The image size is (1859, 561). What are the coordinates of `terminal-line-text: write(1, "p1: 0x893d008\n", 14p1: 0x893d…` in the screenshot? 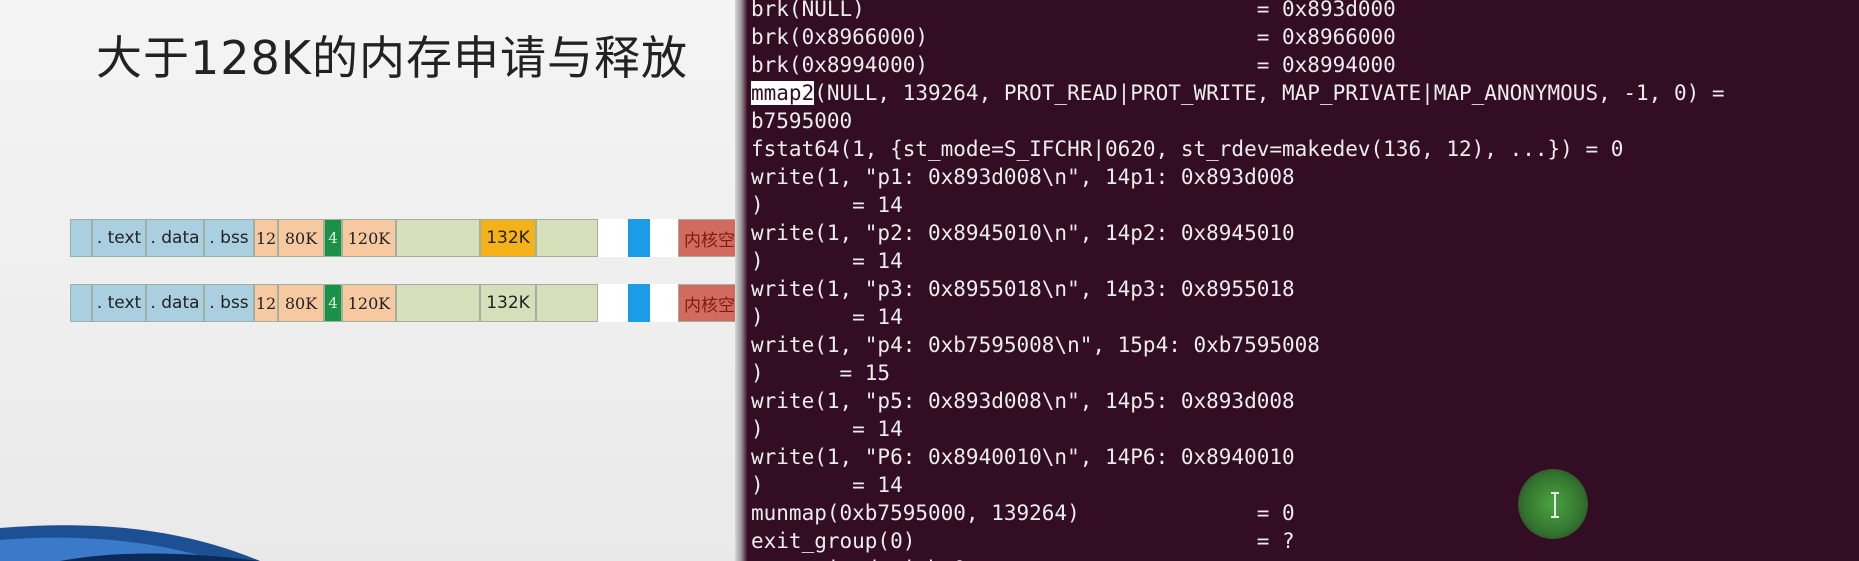 It's located at (1023, 177).